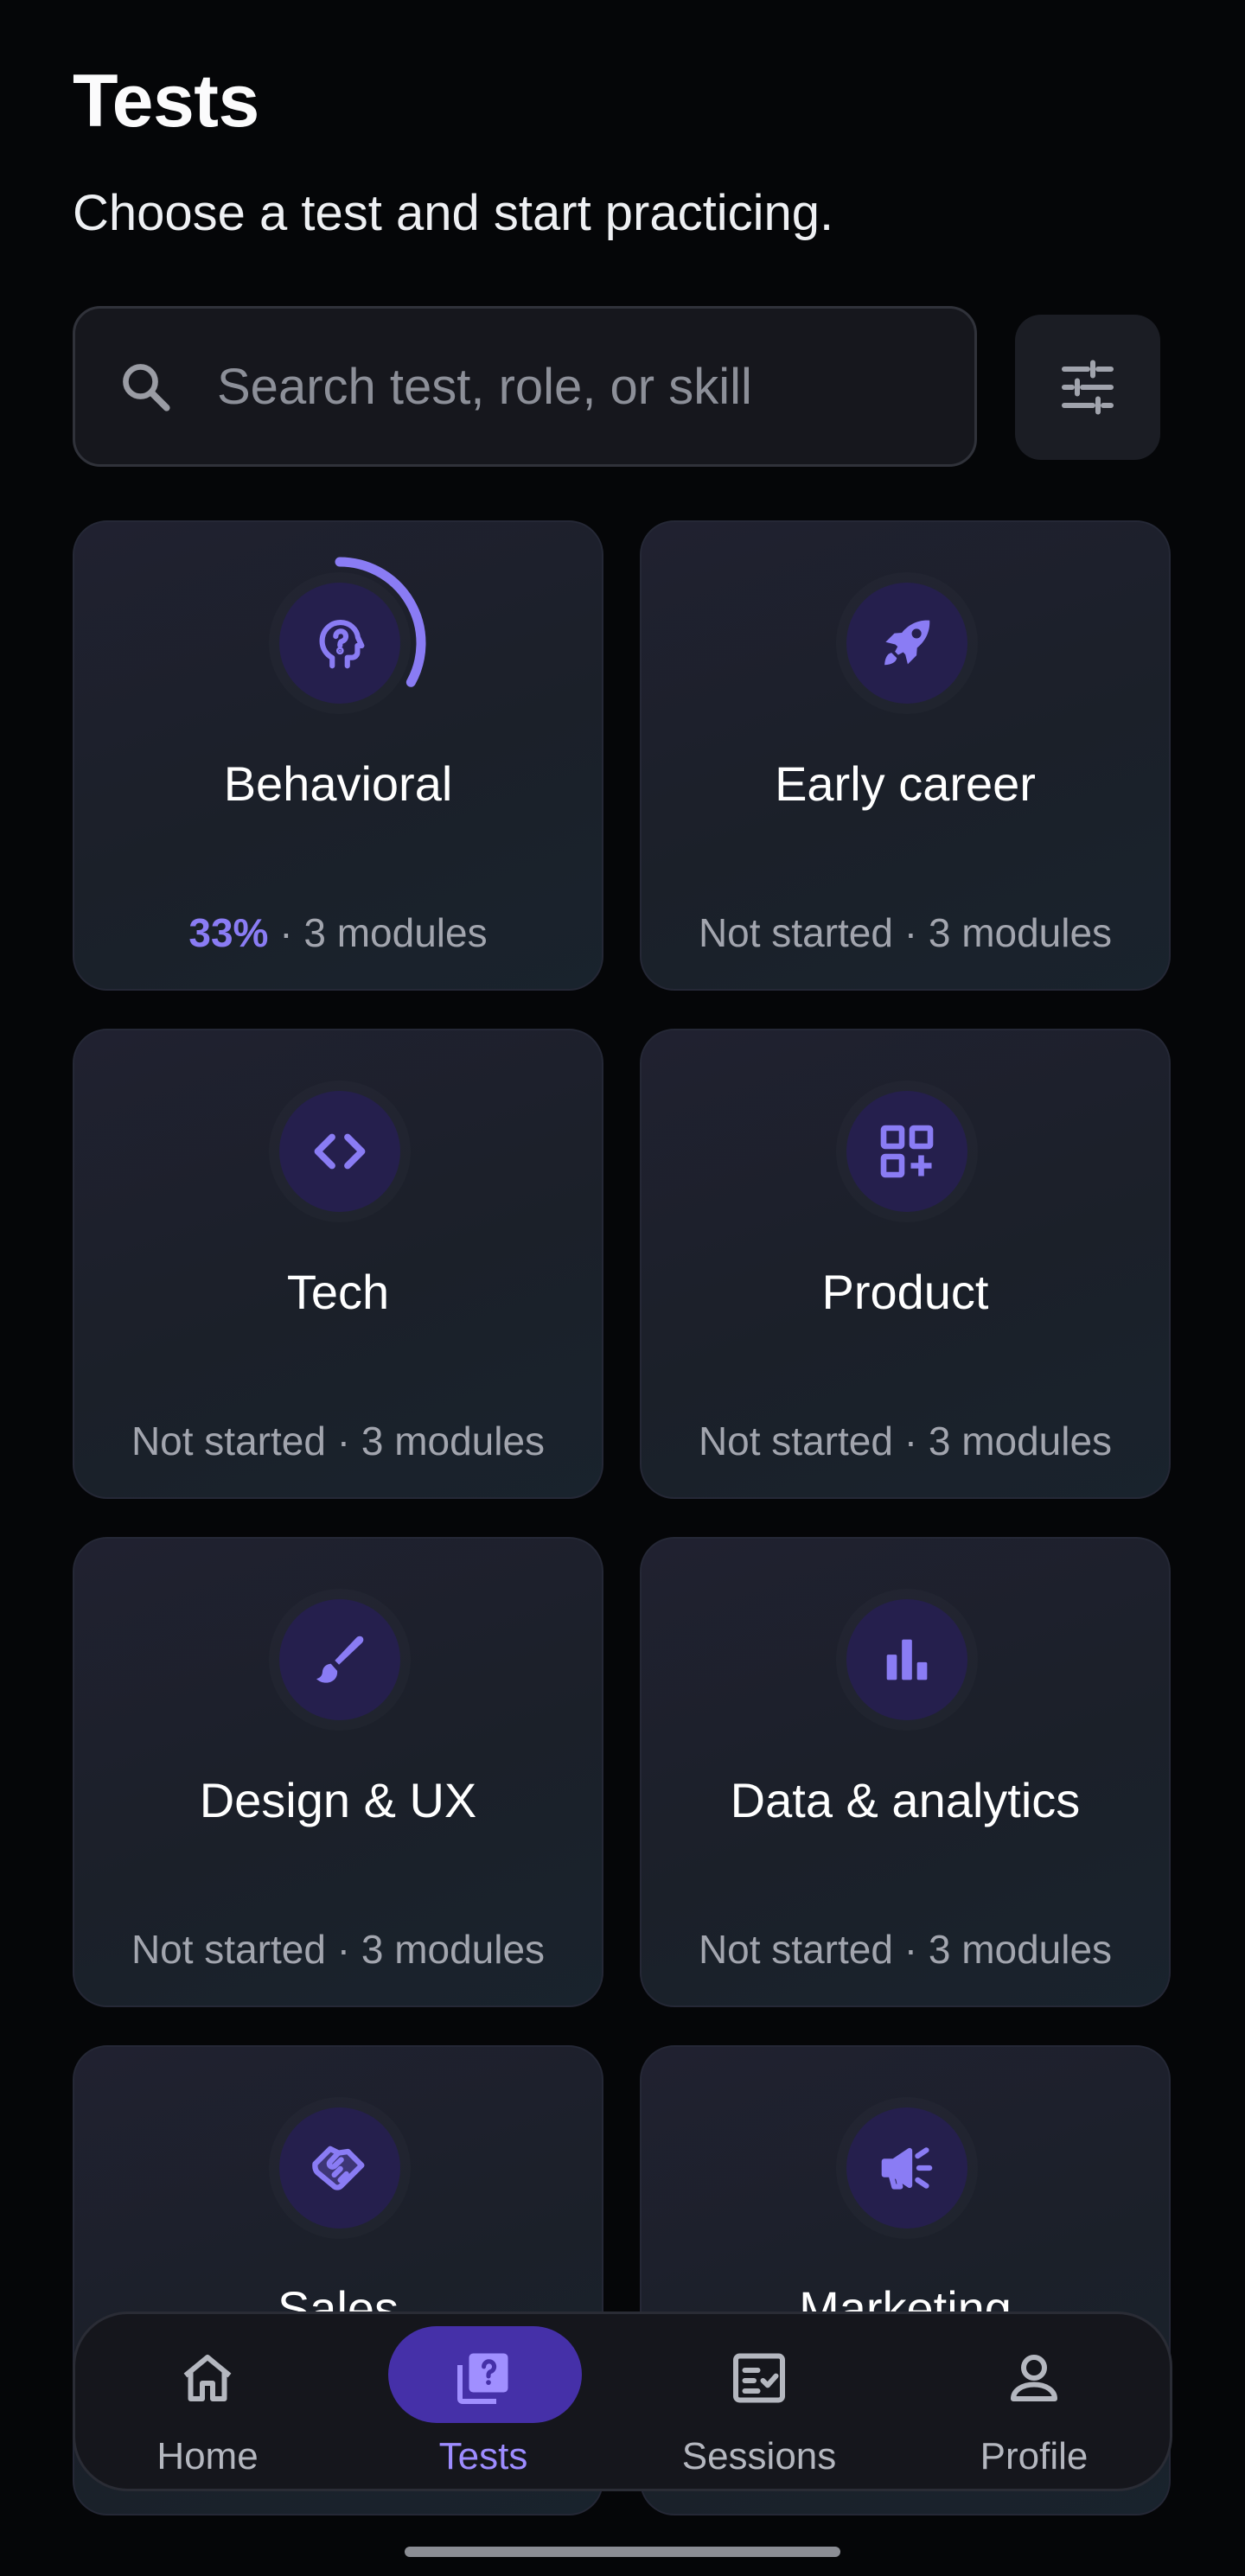 The image size is (1245, 2576). I want to click on home-indicator, so click(622, 2552).